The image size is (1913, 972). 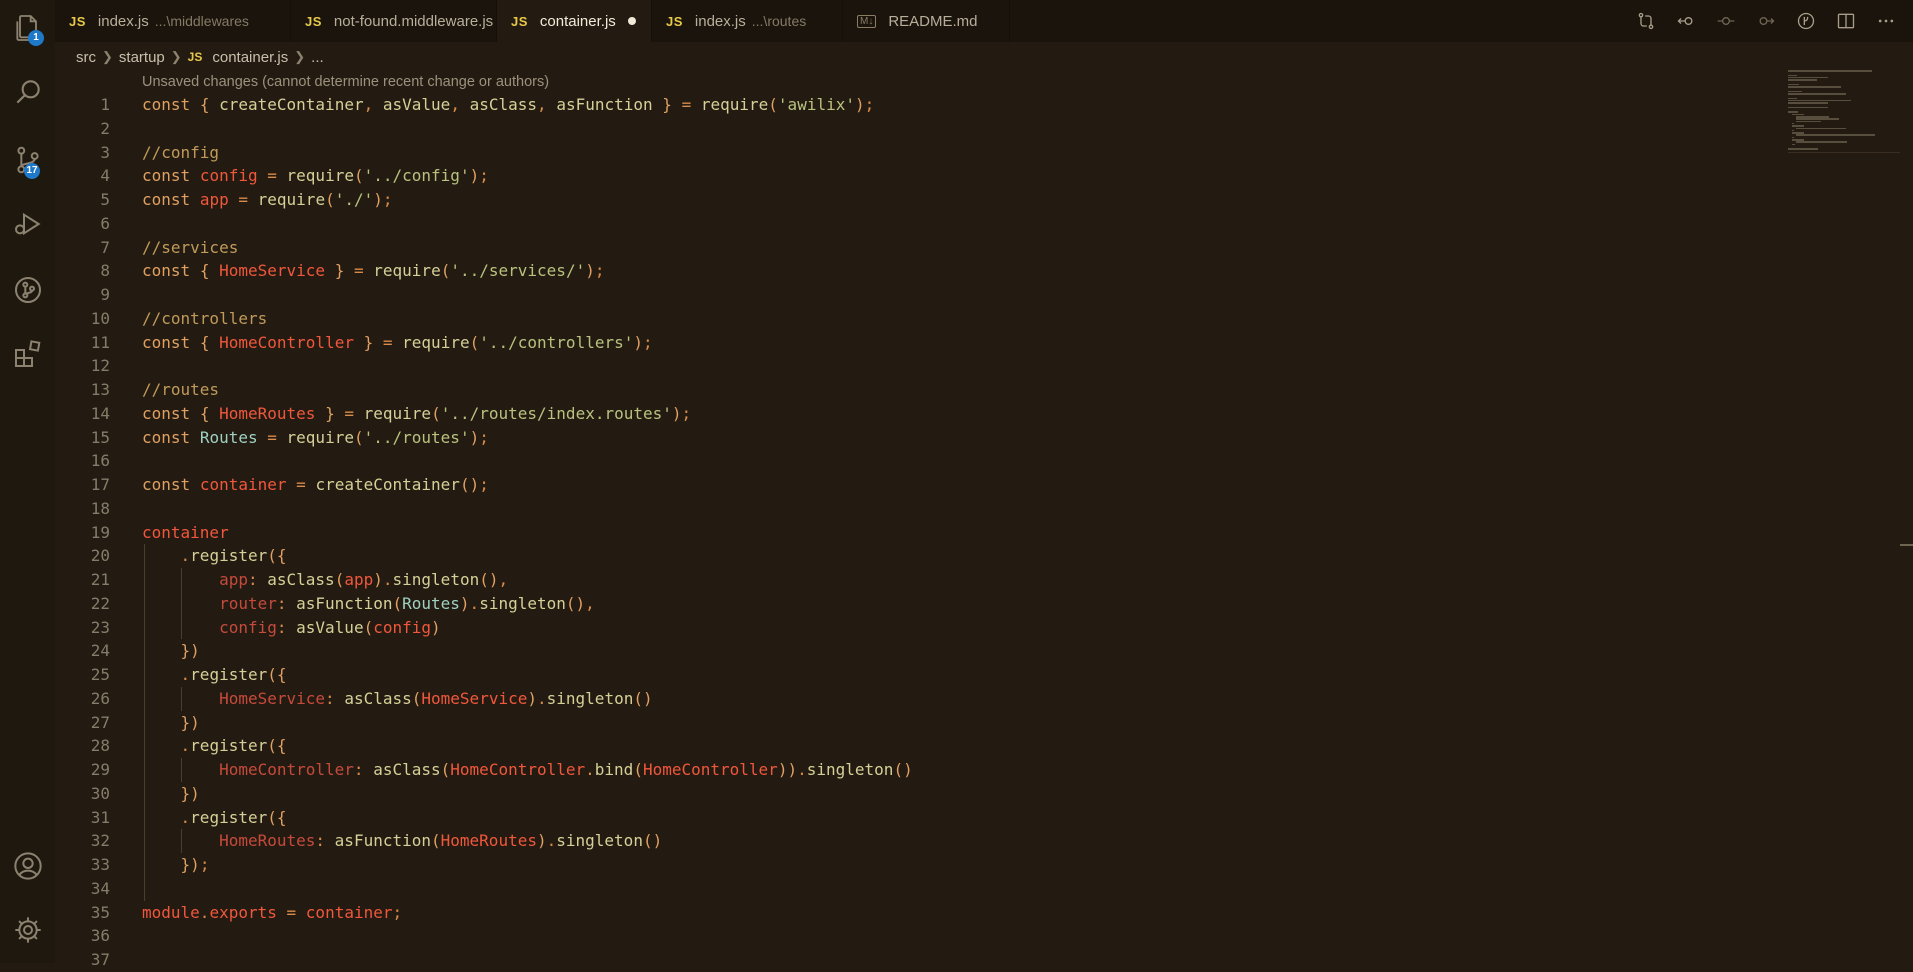 What do you see at coordinates (1886, 21) in the screenshot?
I see `more-actions-button` at bounding box center [1886, 21].